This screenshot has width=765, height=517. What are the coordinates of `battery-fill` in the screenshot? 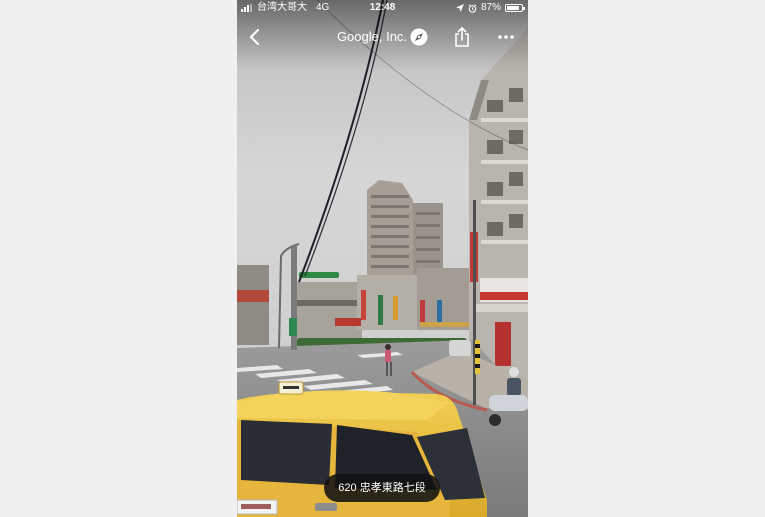 It's located at (513, 8).